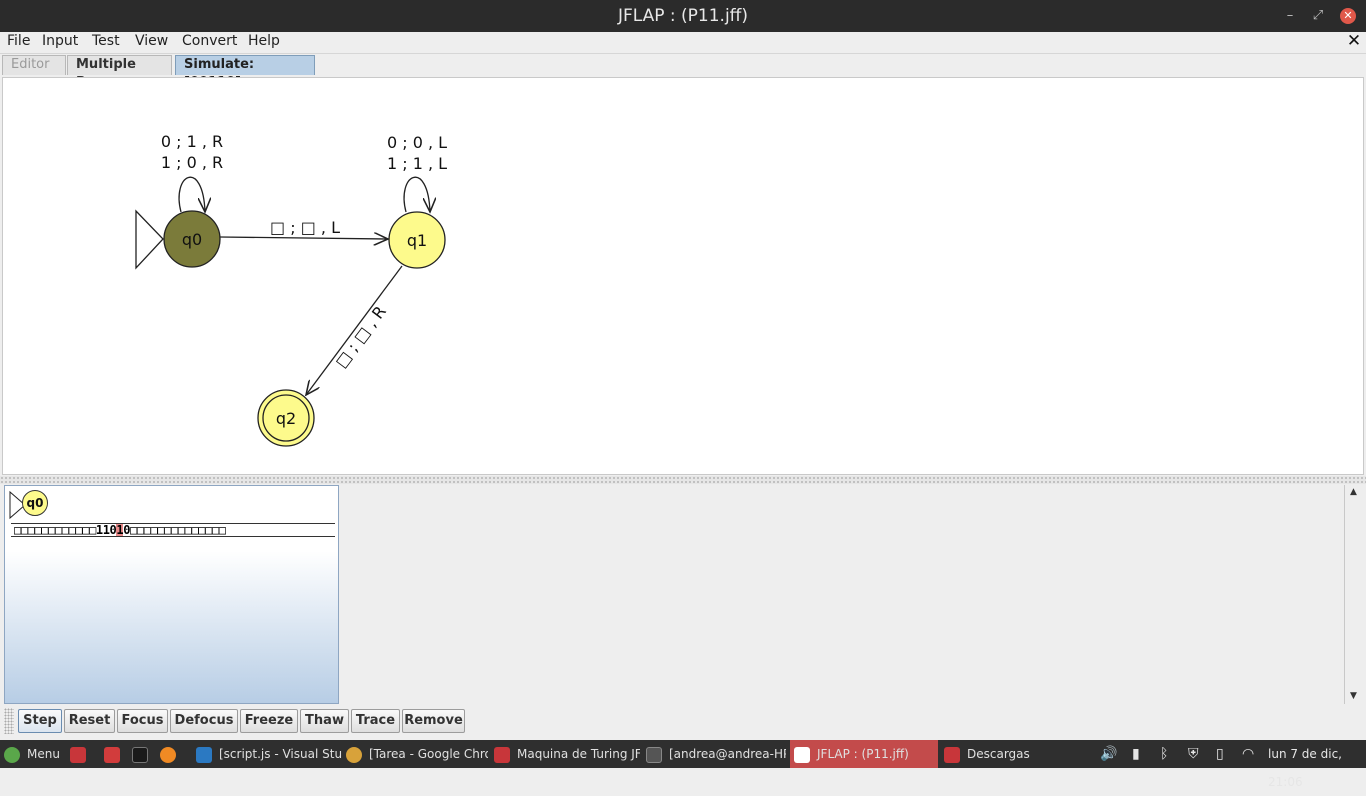 This screenshot has width=1366, height=796. I want to click on close-window-icon: ✕, so click(1348, 16).